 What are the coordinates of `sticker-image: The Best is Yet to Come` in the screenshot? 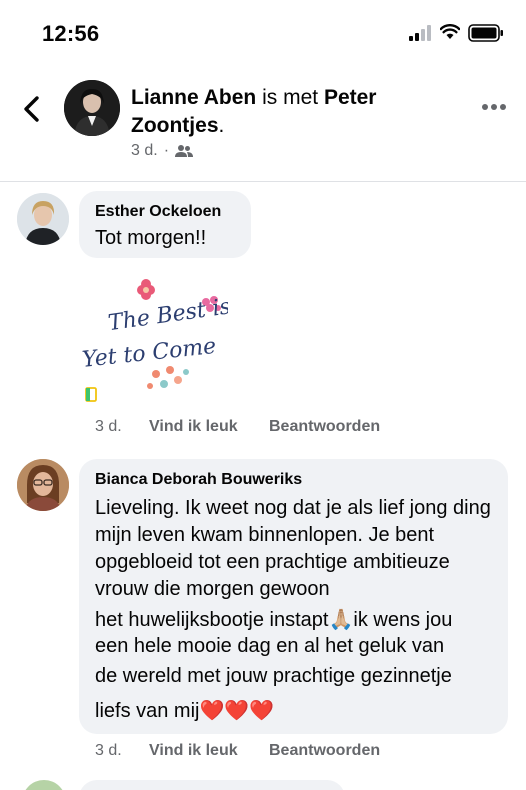 It's located at (155, 343).